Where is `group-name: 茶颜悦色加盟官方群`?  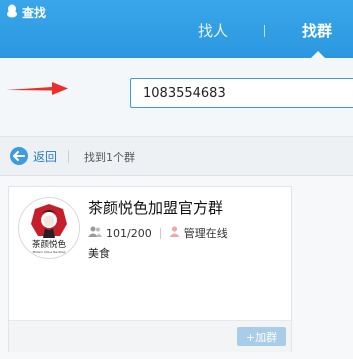
group-name: 茶颜悦色加盟官方群 is located at coordinates (155, 207).